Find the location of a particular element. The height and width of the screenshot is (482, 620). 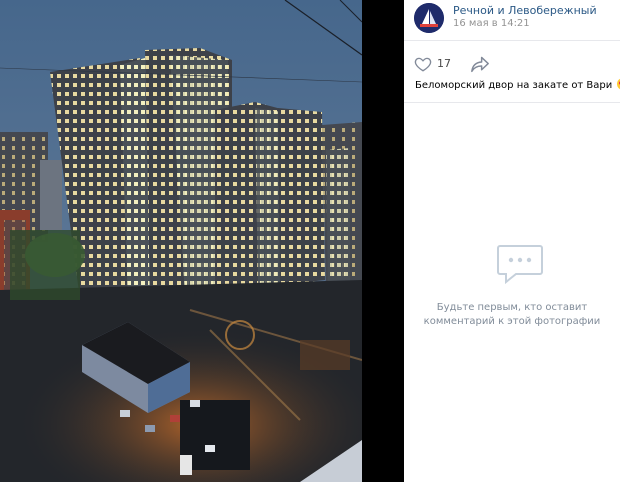

like-count: 17 is located at coordinates (444, 63).